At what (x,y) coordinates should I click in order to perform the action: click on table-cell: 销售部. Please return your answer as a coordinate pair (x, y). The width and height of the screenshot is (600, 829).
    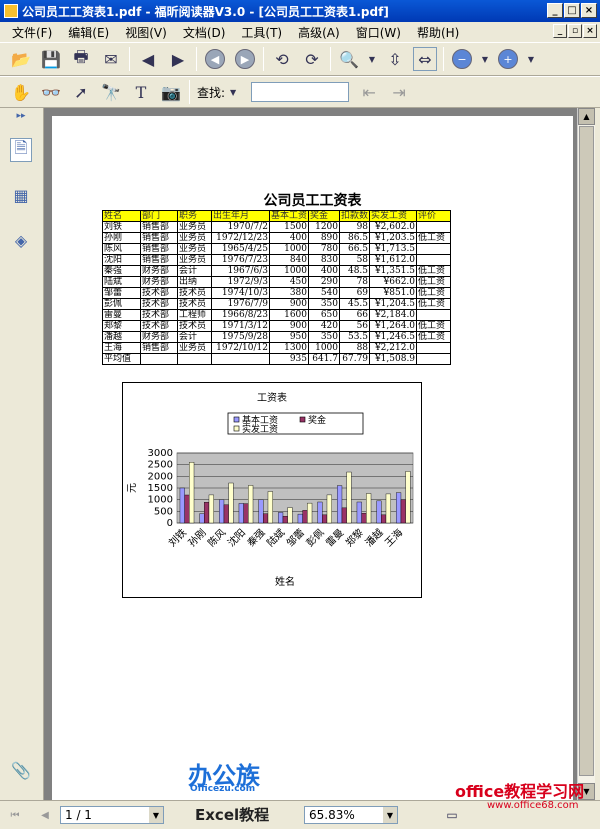
    Looking at the image, I should click on (159, 249).